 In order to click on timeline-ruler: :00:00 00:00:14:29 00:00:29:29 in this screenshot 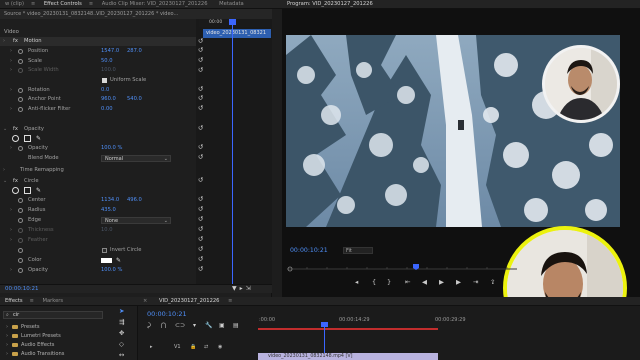, I will do `click(379, 321)`.